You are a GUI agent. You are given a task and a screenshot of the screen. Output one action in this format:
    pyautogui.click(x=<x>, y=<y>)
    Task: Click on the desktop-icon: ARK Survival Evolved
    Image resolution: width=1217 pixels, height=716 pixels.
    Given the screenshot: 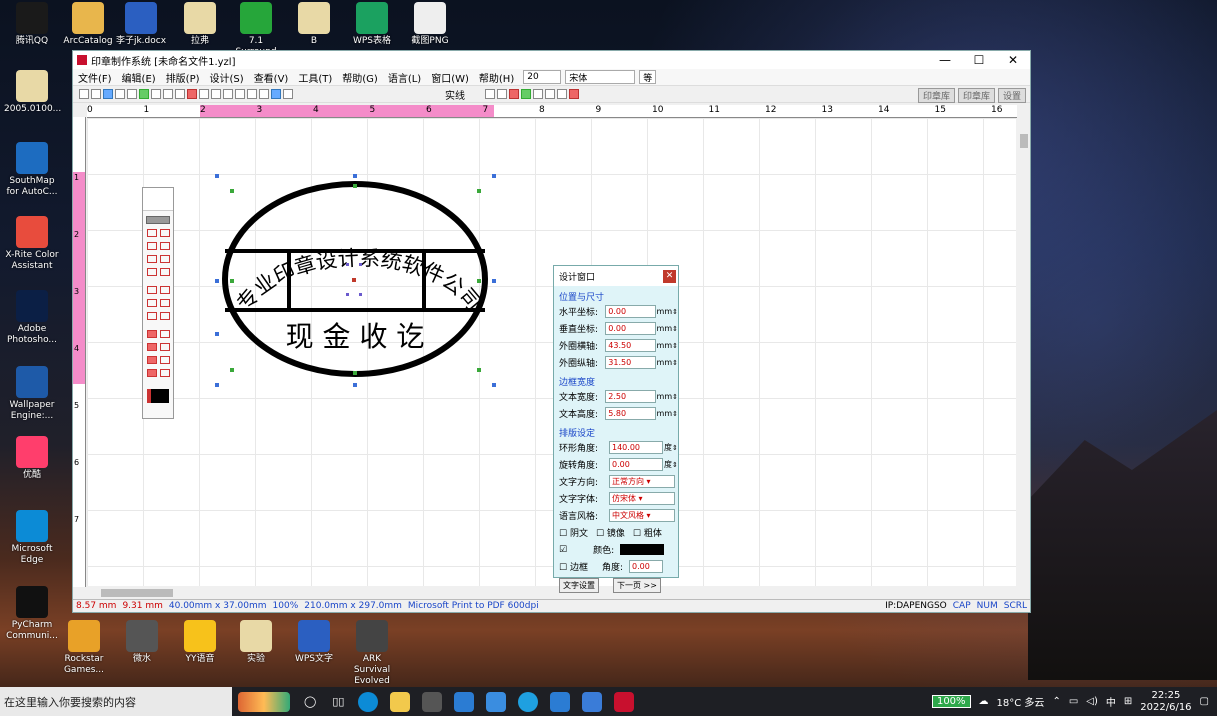 What is the action you would take?
    pyautogui.click(x=372, y=653)
    